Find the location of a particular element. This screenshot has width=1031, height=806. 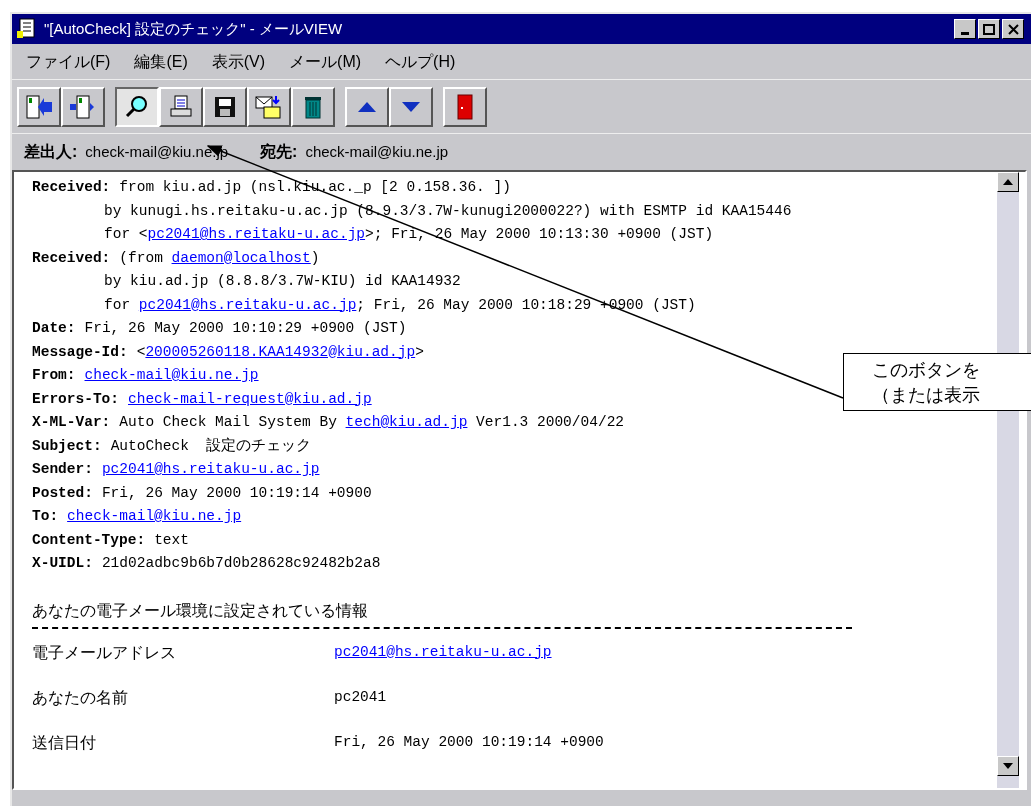

header-text: (from is located at coordinates (141, 258).